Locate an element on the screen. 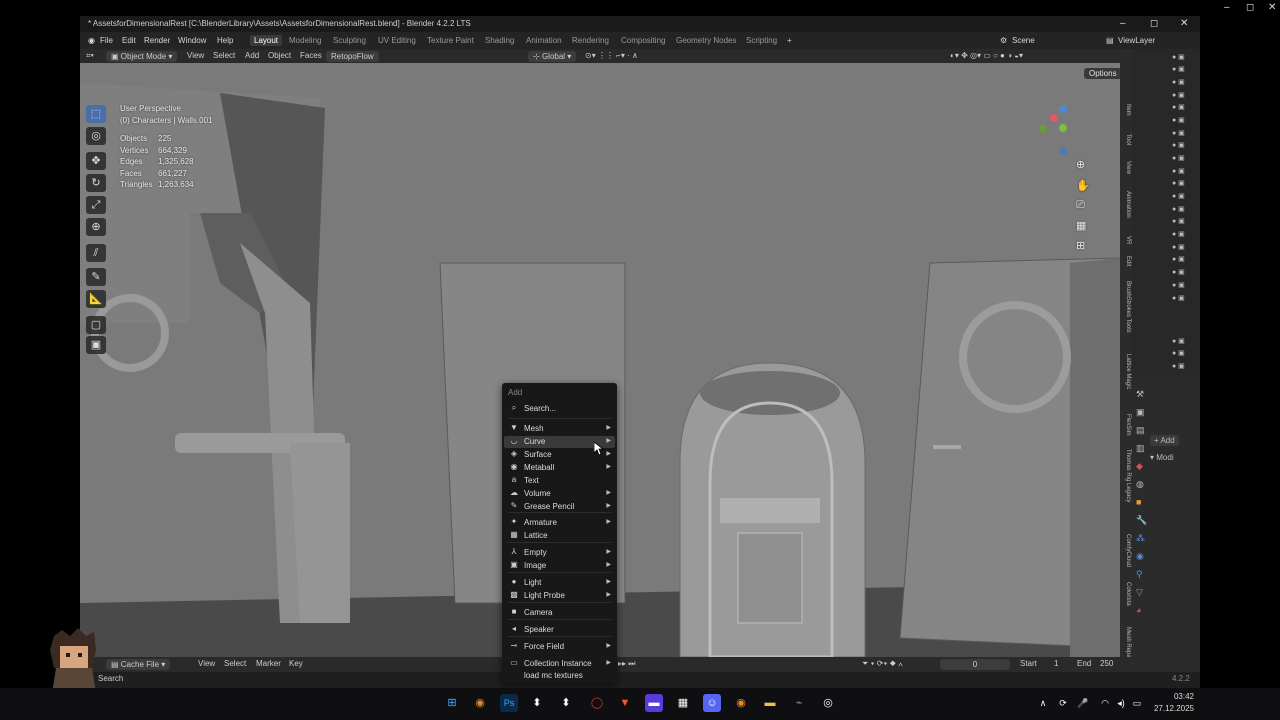 Image resolution: width=1280 pixels, height=720 pixels. scale-icon: ⤢ is located at coordinates (96, 205).